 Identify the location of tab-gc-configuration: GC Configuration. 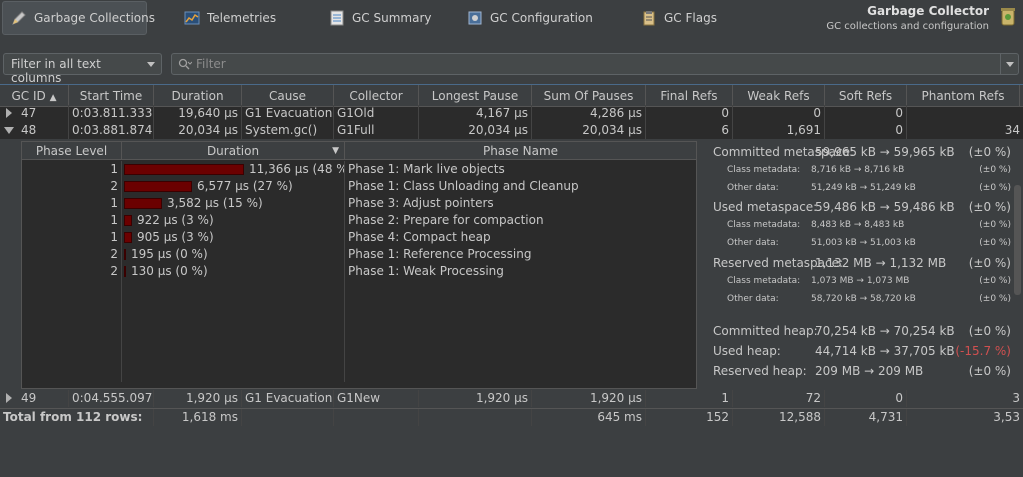
(530, 18).